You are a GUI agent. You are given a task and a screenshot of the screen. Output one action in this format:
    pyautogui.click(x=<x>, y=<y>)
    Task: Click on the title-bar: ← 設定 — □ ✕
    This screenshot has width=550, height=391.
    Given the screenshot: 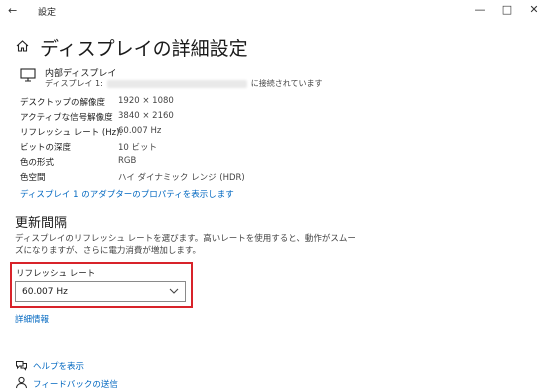 What is the action you would take?
    pyautogui.click(x=275, y=11)
    